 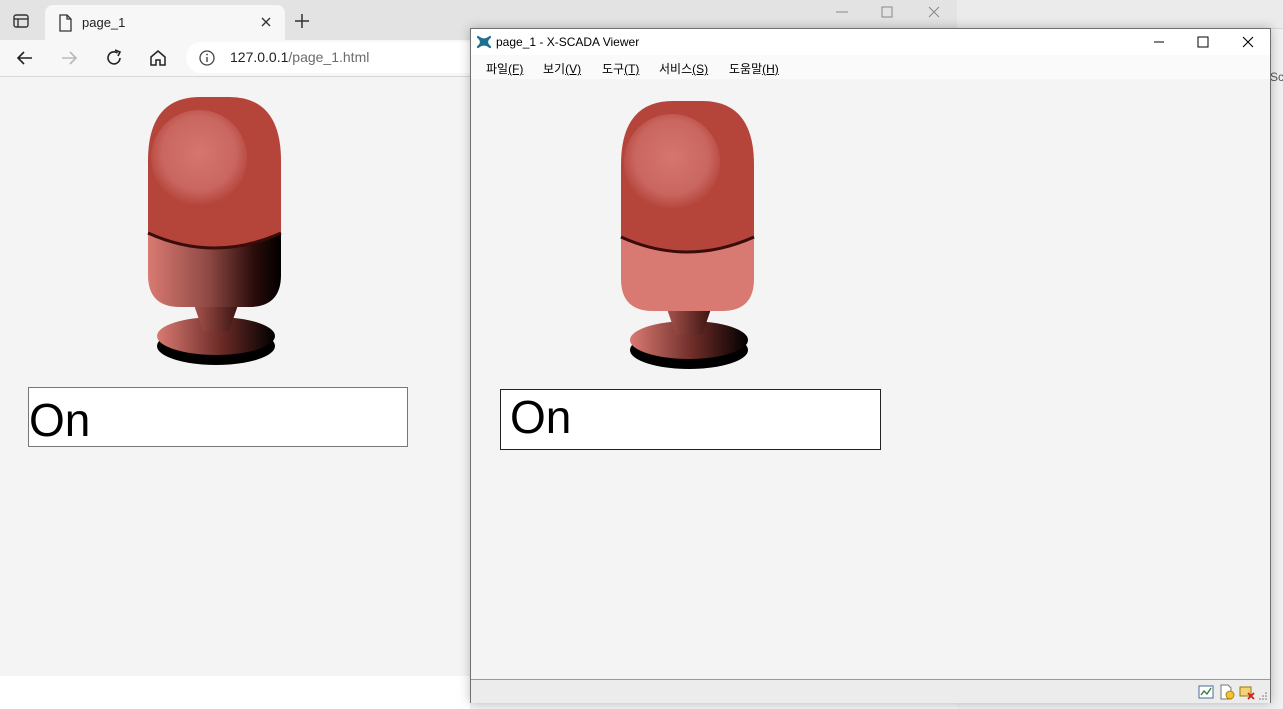 What do you see at coordinates (632, 69) in the screenshot?
I see `menu-tools-key: (T)` at bounding box center [632, 69].